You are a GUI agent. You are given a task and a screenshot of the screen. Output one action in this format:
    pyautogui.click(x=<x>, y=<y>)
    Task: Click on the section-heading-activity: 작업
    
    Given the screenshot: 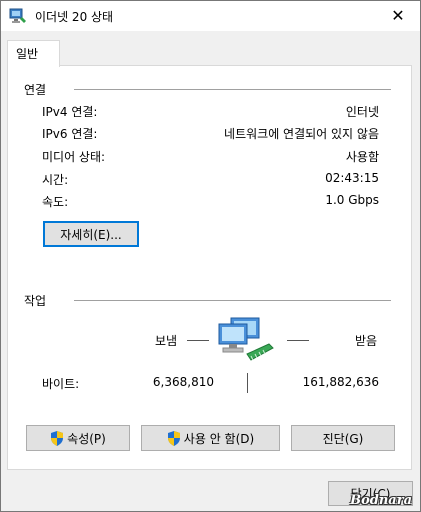 What is the action you would take?
    pyautogui.click(x=35, y=301)
    